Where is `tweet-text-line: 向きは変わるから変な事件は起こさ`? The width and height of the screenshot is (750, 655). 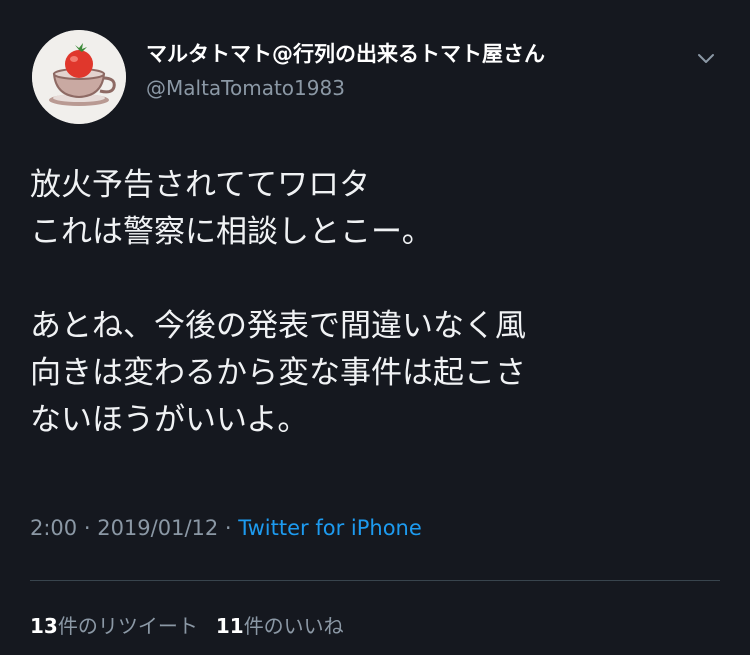 tweet-text-line: 向きは変わるから変な事件は起こさ is located at coordinates (278, 373).